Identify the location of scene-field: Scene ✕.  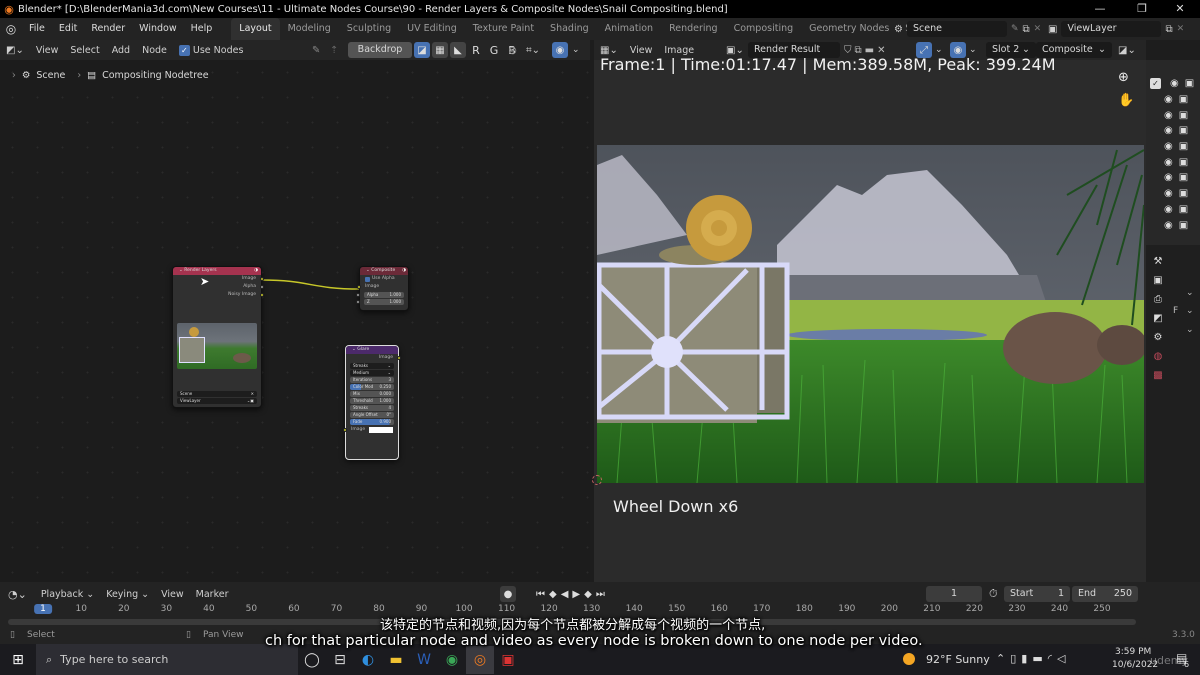
(217, 394).